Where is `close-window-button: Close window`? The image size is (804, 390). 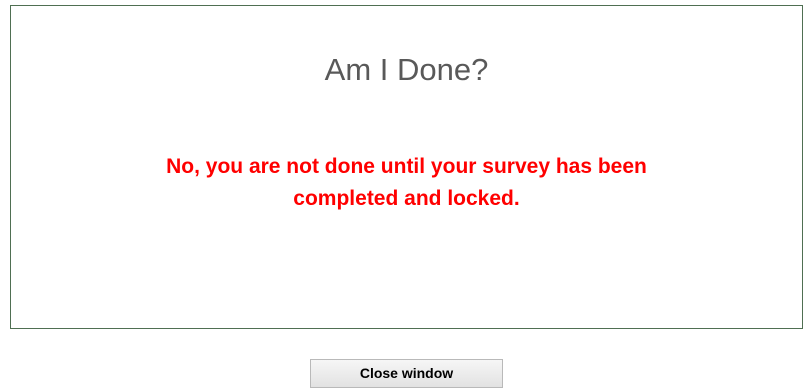 close-window-button: Close window is located at coordinates (406, 373).